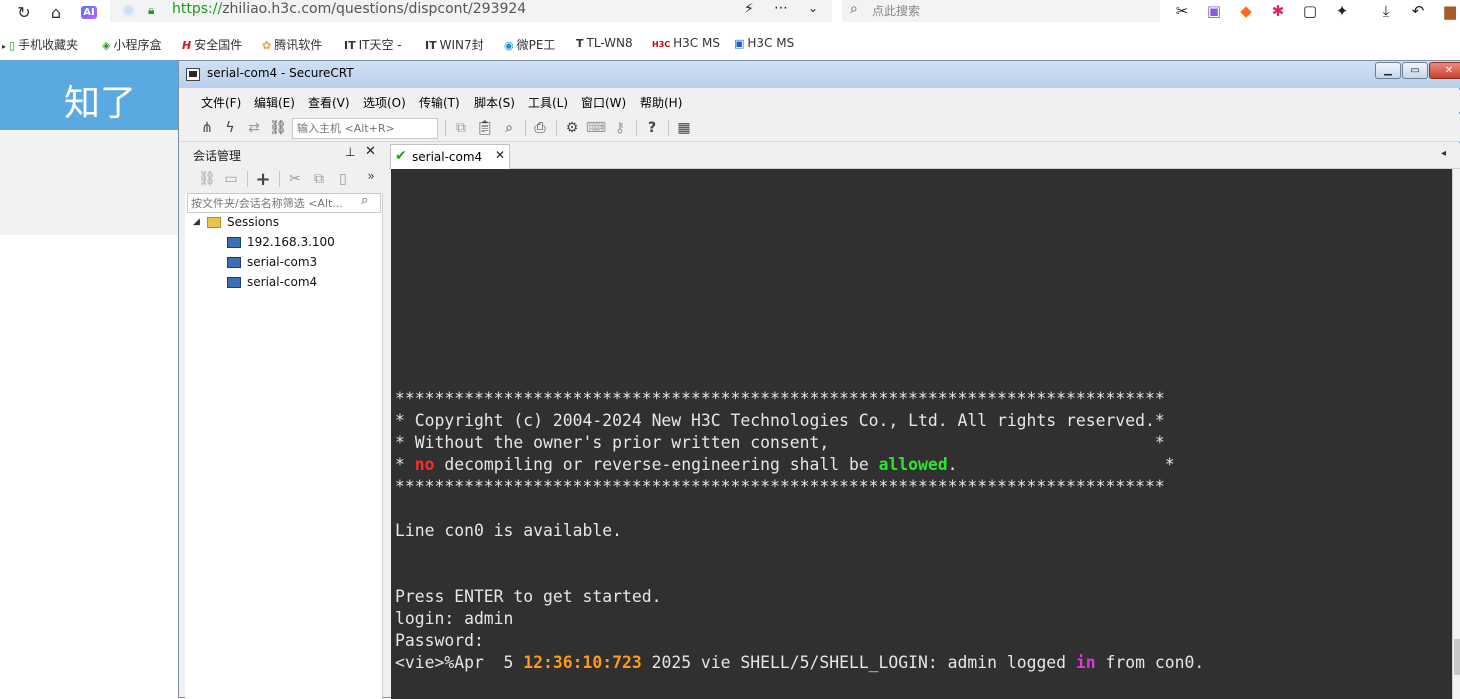 The width and height of the screenshot is (1460, 699). What do you see at coordinates (197, 9) in the screenshot?
I see `url-scheme: https://` at bounding box center [197, 9].